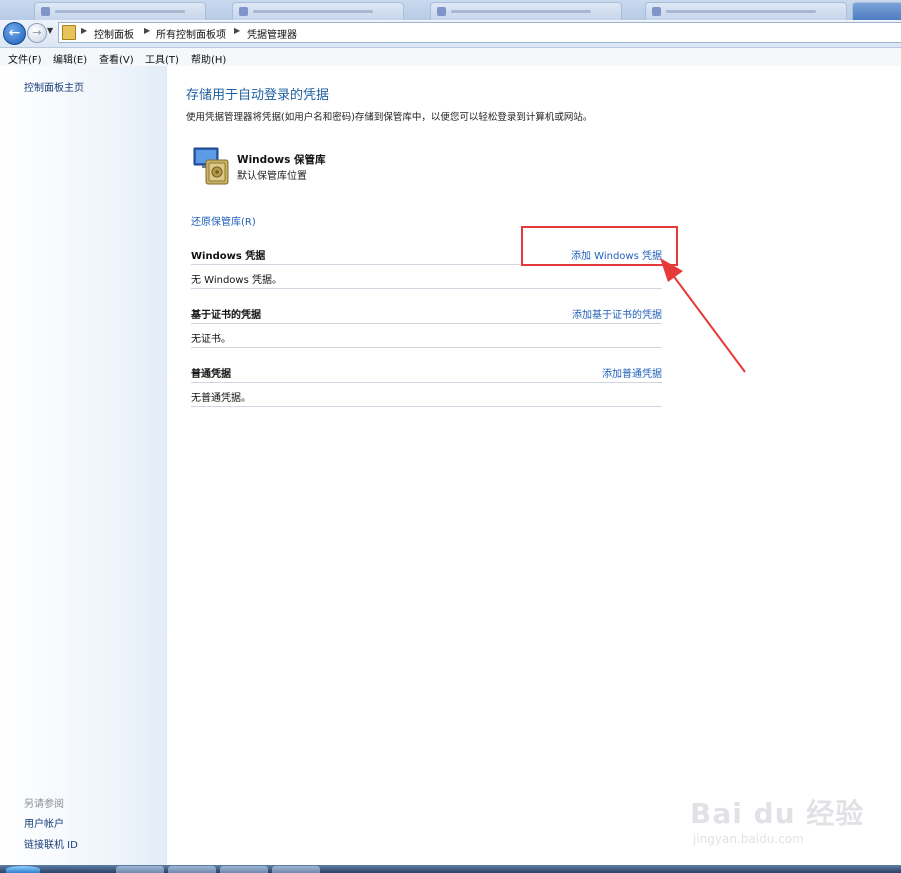  Describe the element at coordinates (54, 86) in the screenshot. I see `sidebar-control-panel-home: 控制面板主页` at that location.